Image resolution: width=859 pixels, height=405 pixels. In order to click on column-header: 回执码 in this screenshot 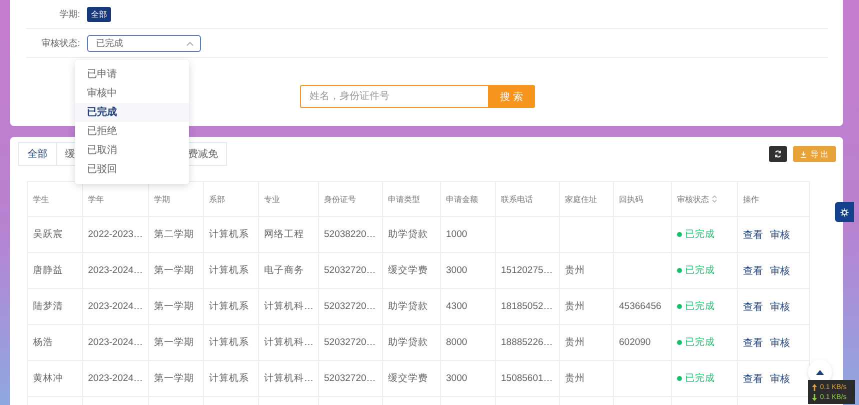, I will do `click(631, 199)`.